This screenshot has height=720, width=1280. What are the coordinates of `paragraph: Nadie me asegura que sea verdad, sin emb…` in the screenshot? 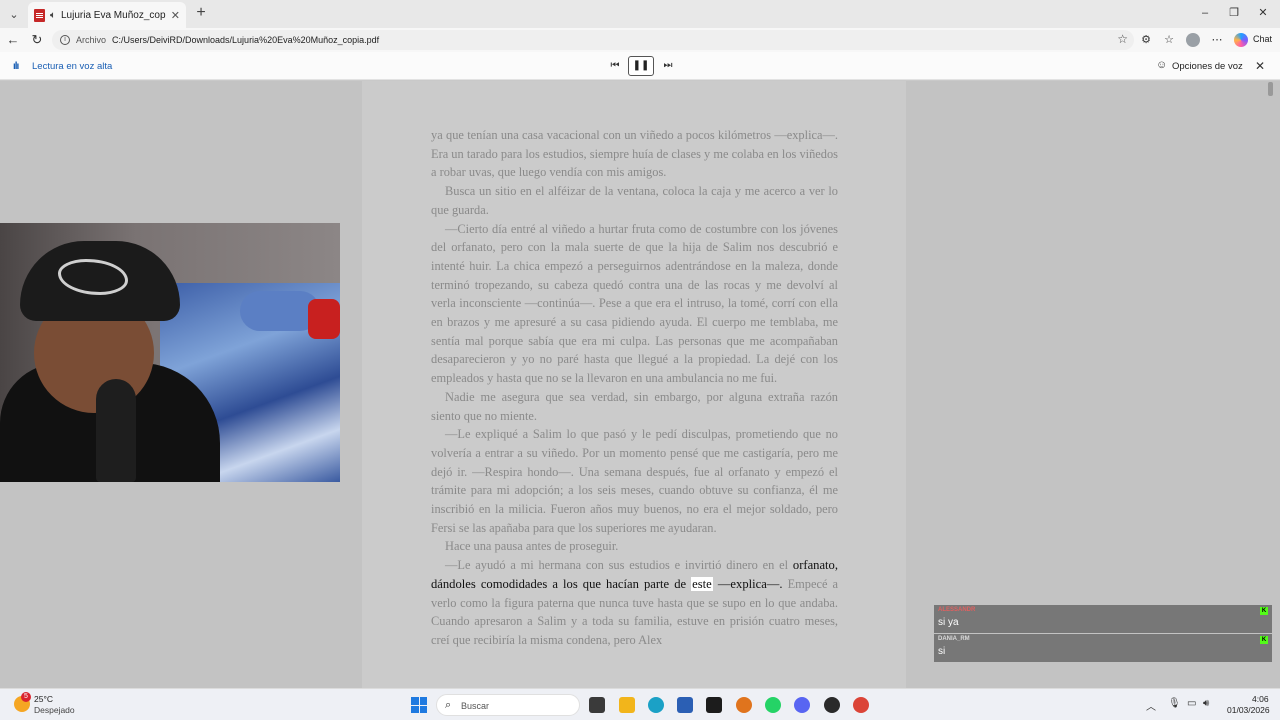 It's located at (634, 406).